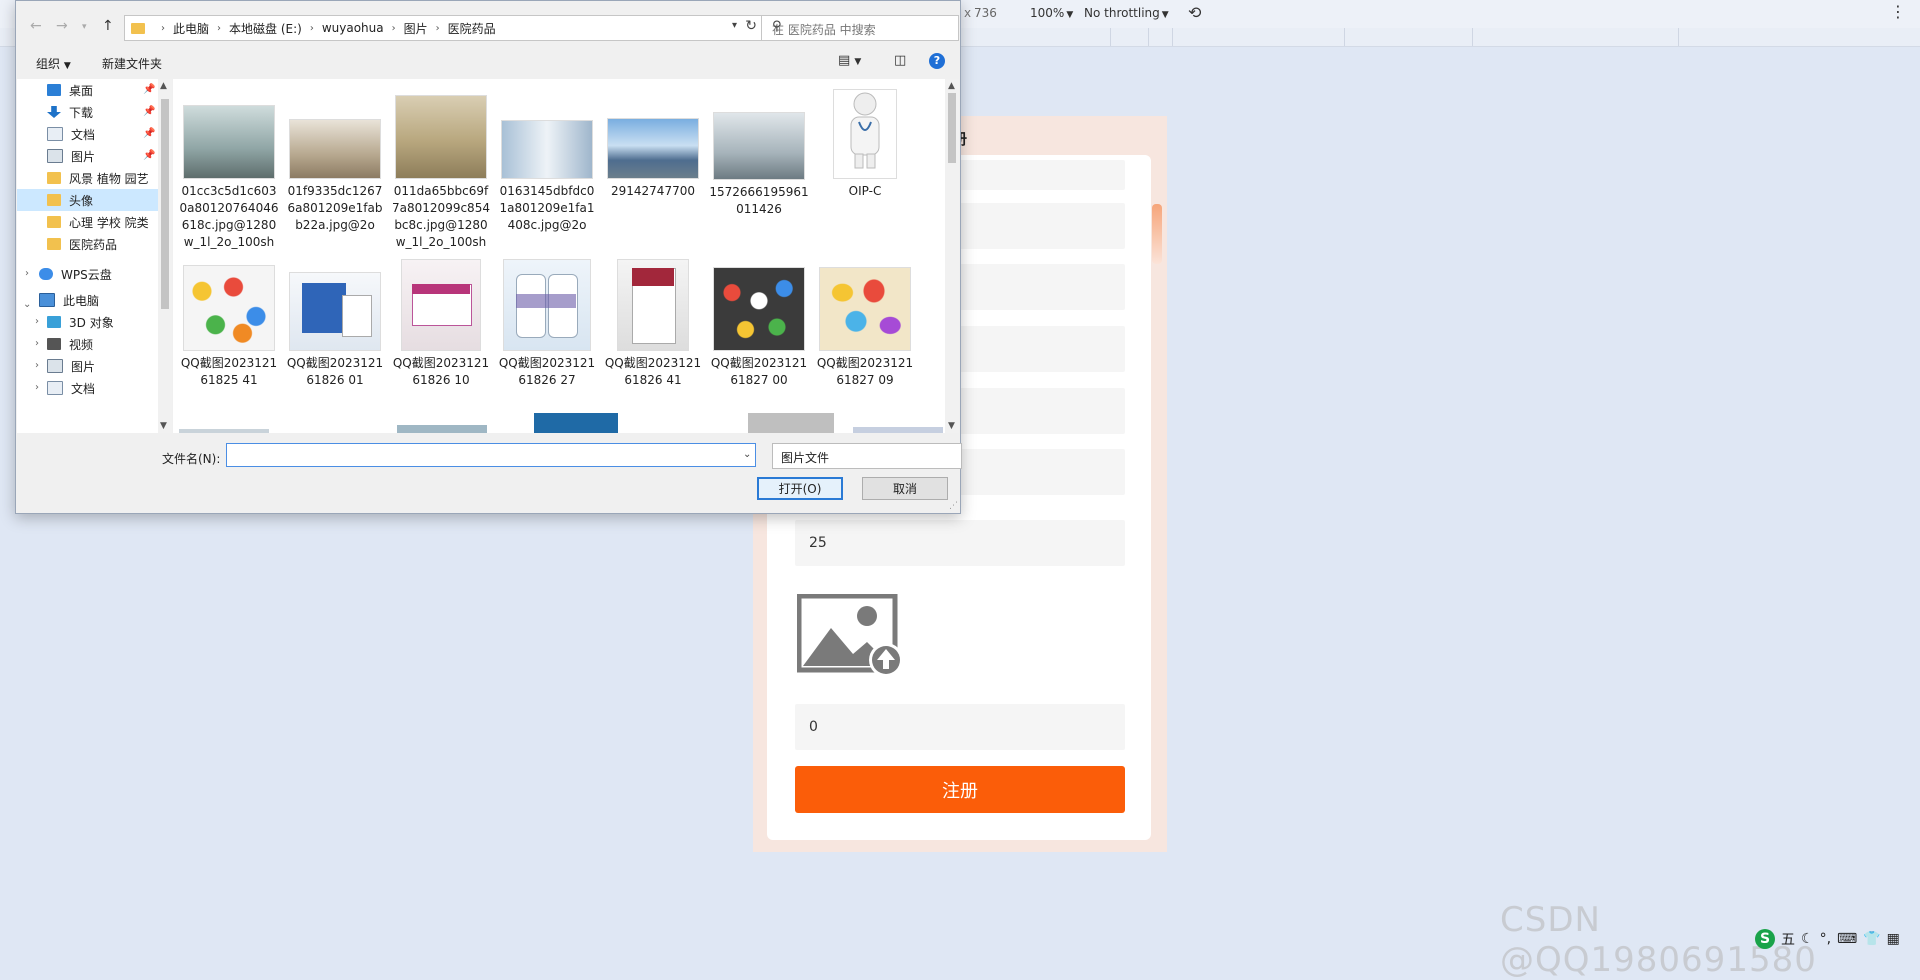  I want to click on nav-item-avatar: 头像, so click(87, 200).